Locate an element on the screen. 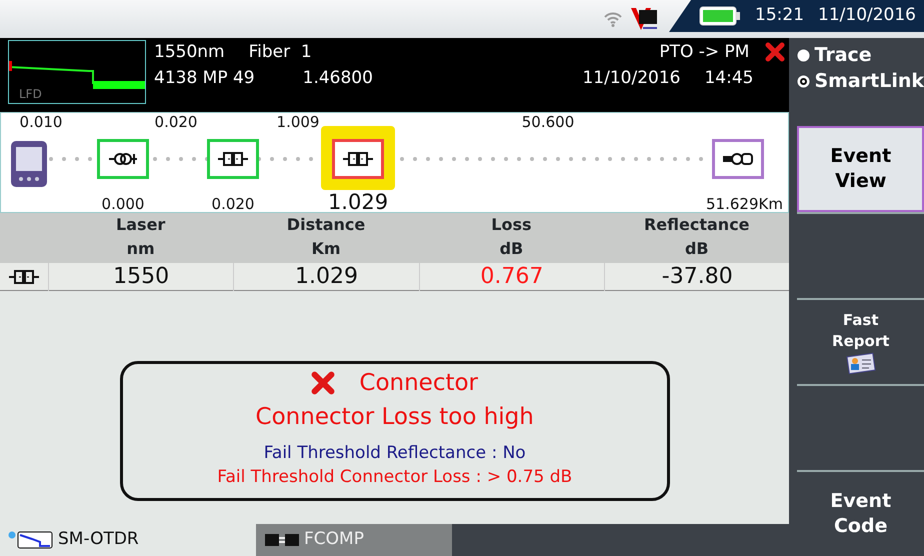 The image size is (924, 556). column-header: Loss is located at coordinates (511, 225).